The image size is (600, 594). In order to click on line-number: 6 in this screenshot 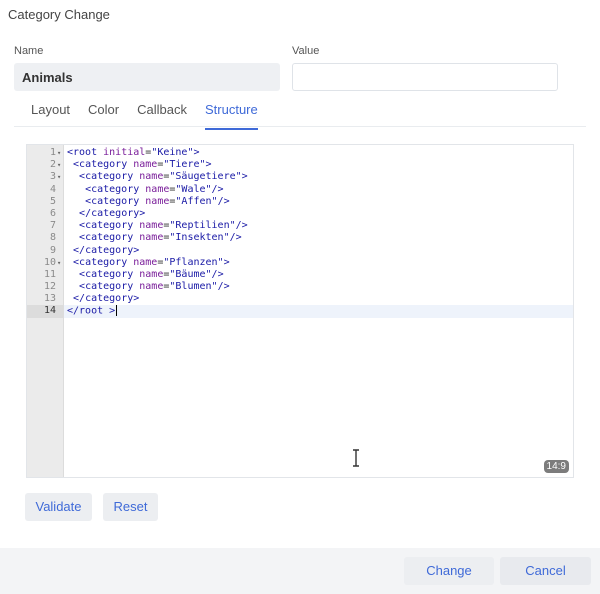, I will do `click(52, 213)`.